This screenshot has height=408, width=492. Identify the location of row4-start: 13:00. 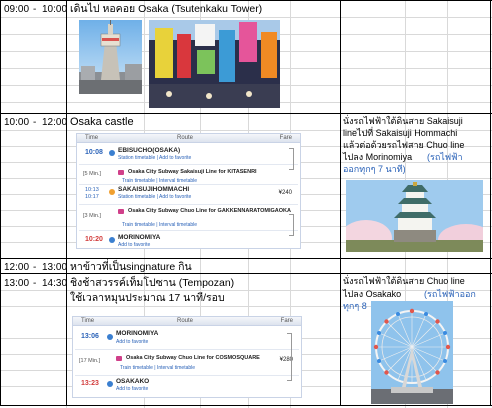
(17, 283).